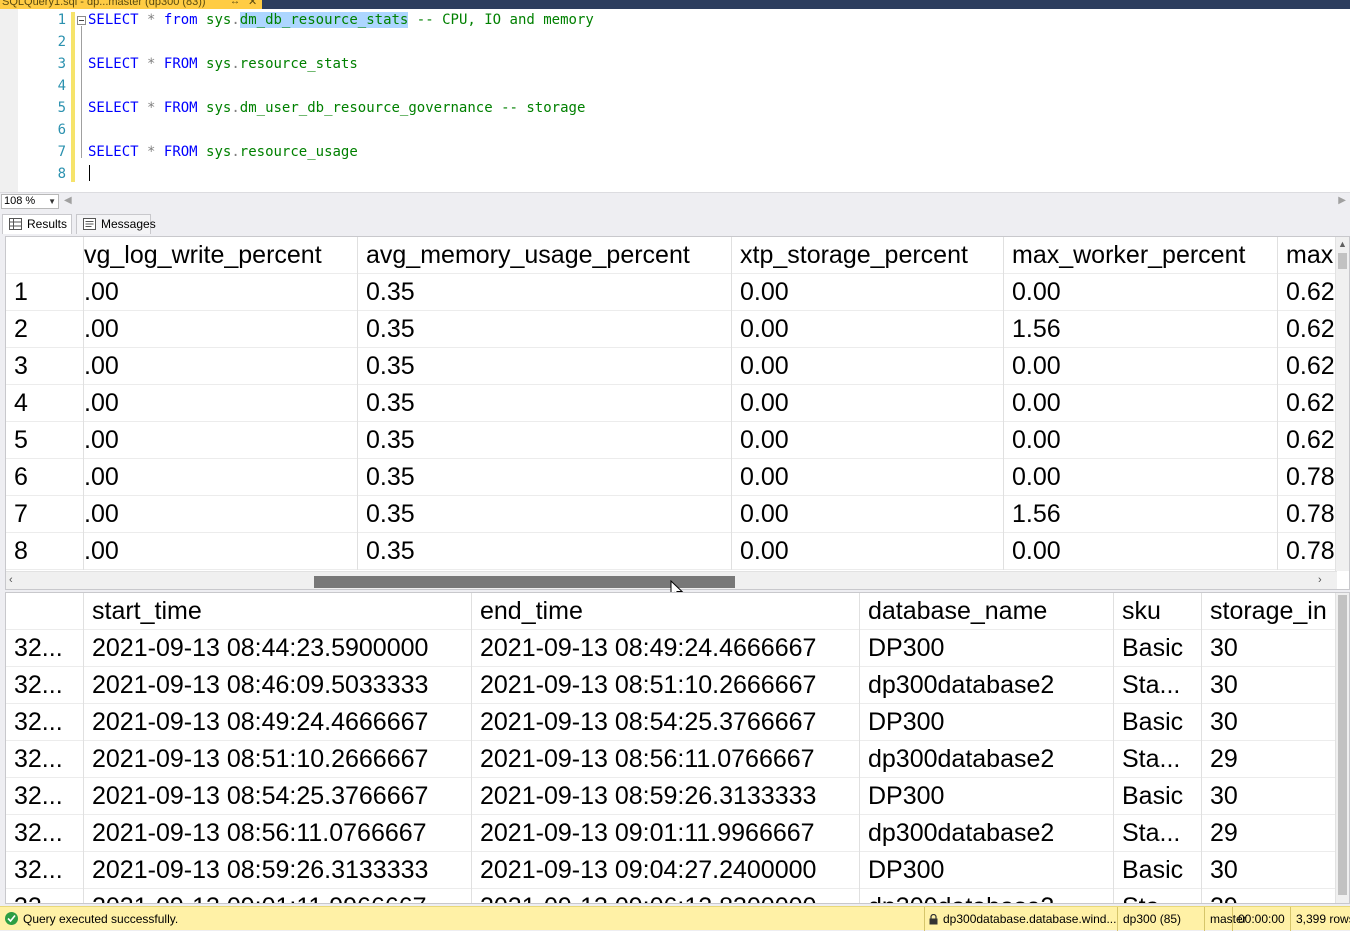 Image resolution: width=1350 pixels, height=931 pixels. I want to click on table-row: 6 .00 0.35 0.00 0.00 0.78, so click(677, 477).